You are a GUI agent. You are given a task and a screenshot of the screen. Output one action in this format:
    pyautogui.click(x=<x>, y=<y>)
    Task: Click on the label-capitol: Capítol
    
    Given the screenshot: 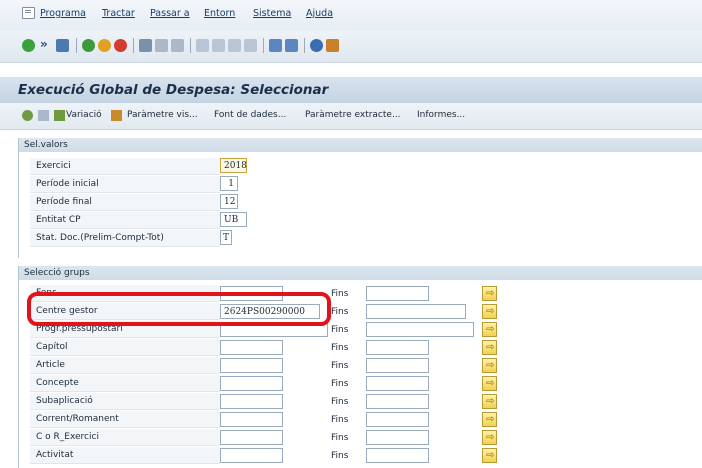 What is the action you would take?
    pyautogui.click(x=125, y=347)
    